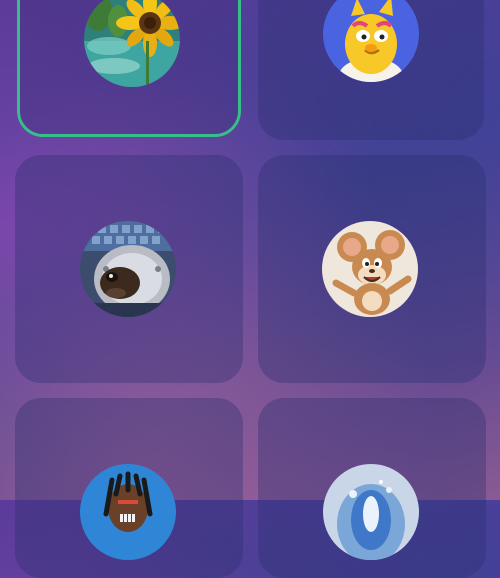 The image size is (500, 578). I want to click on avatar-option-yellow-bird, so click(371, 70).